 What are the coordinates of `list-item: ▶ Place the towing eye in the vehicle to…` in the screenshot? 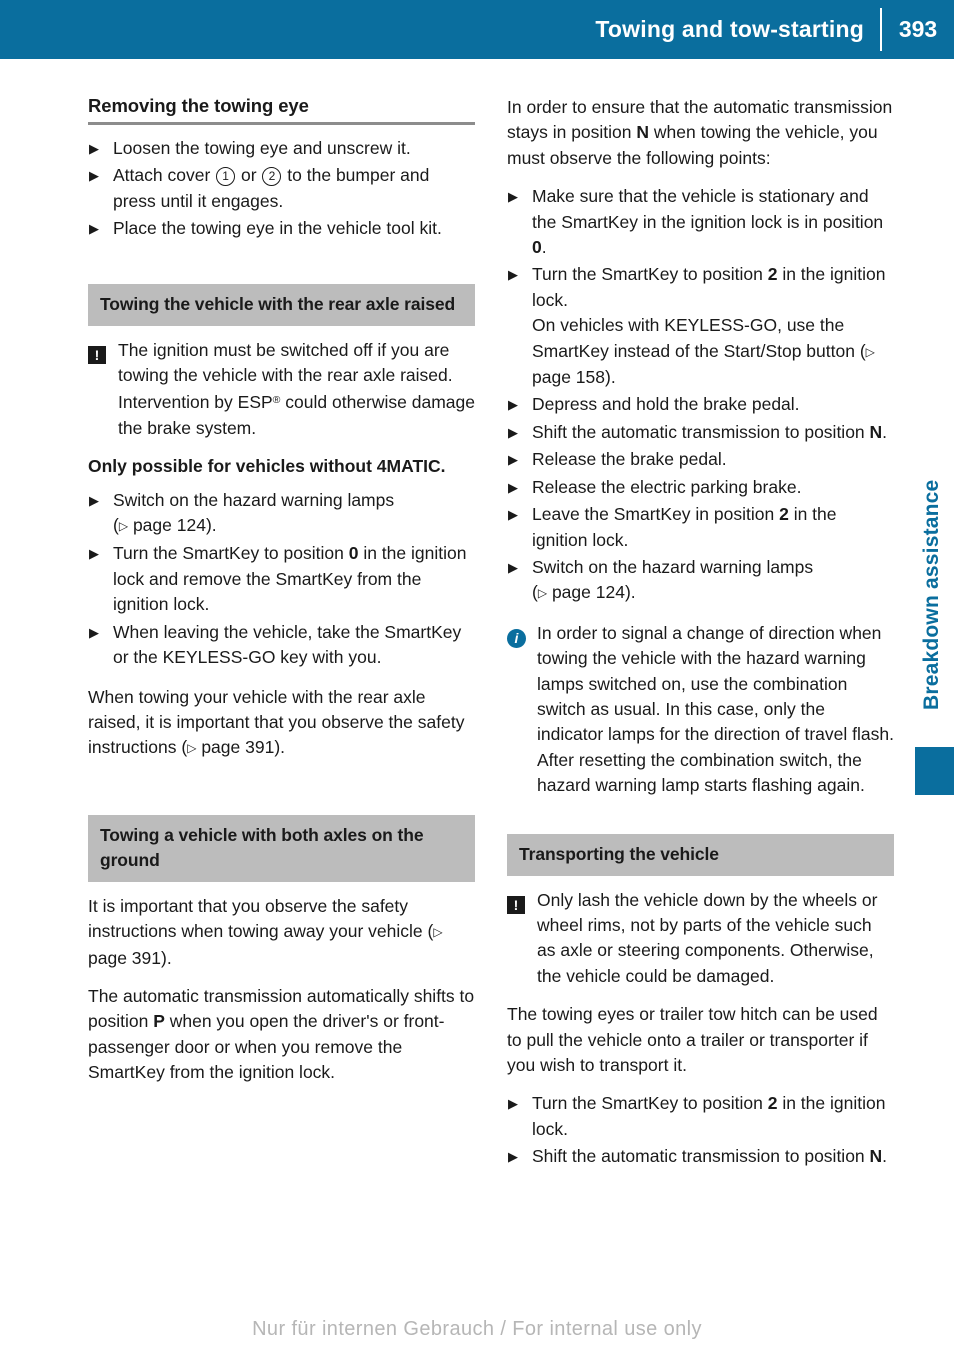 It's located at (281, 228).